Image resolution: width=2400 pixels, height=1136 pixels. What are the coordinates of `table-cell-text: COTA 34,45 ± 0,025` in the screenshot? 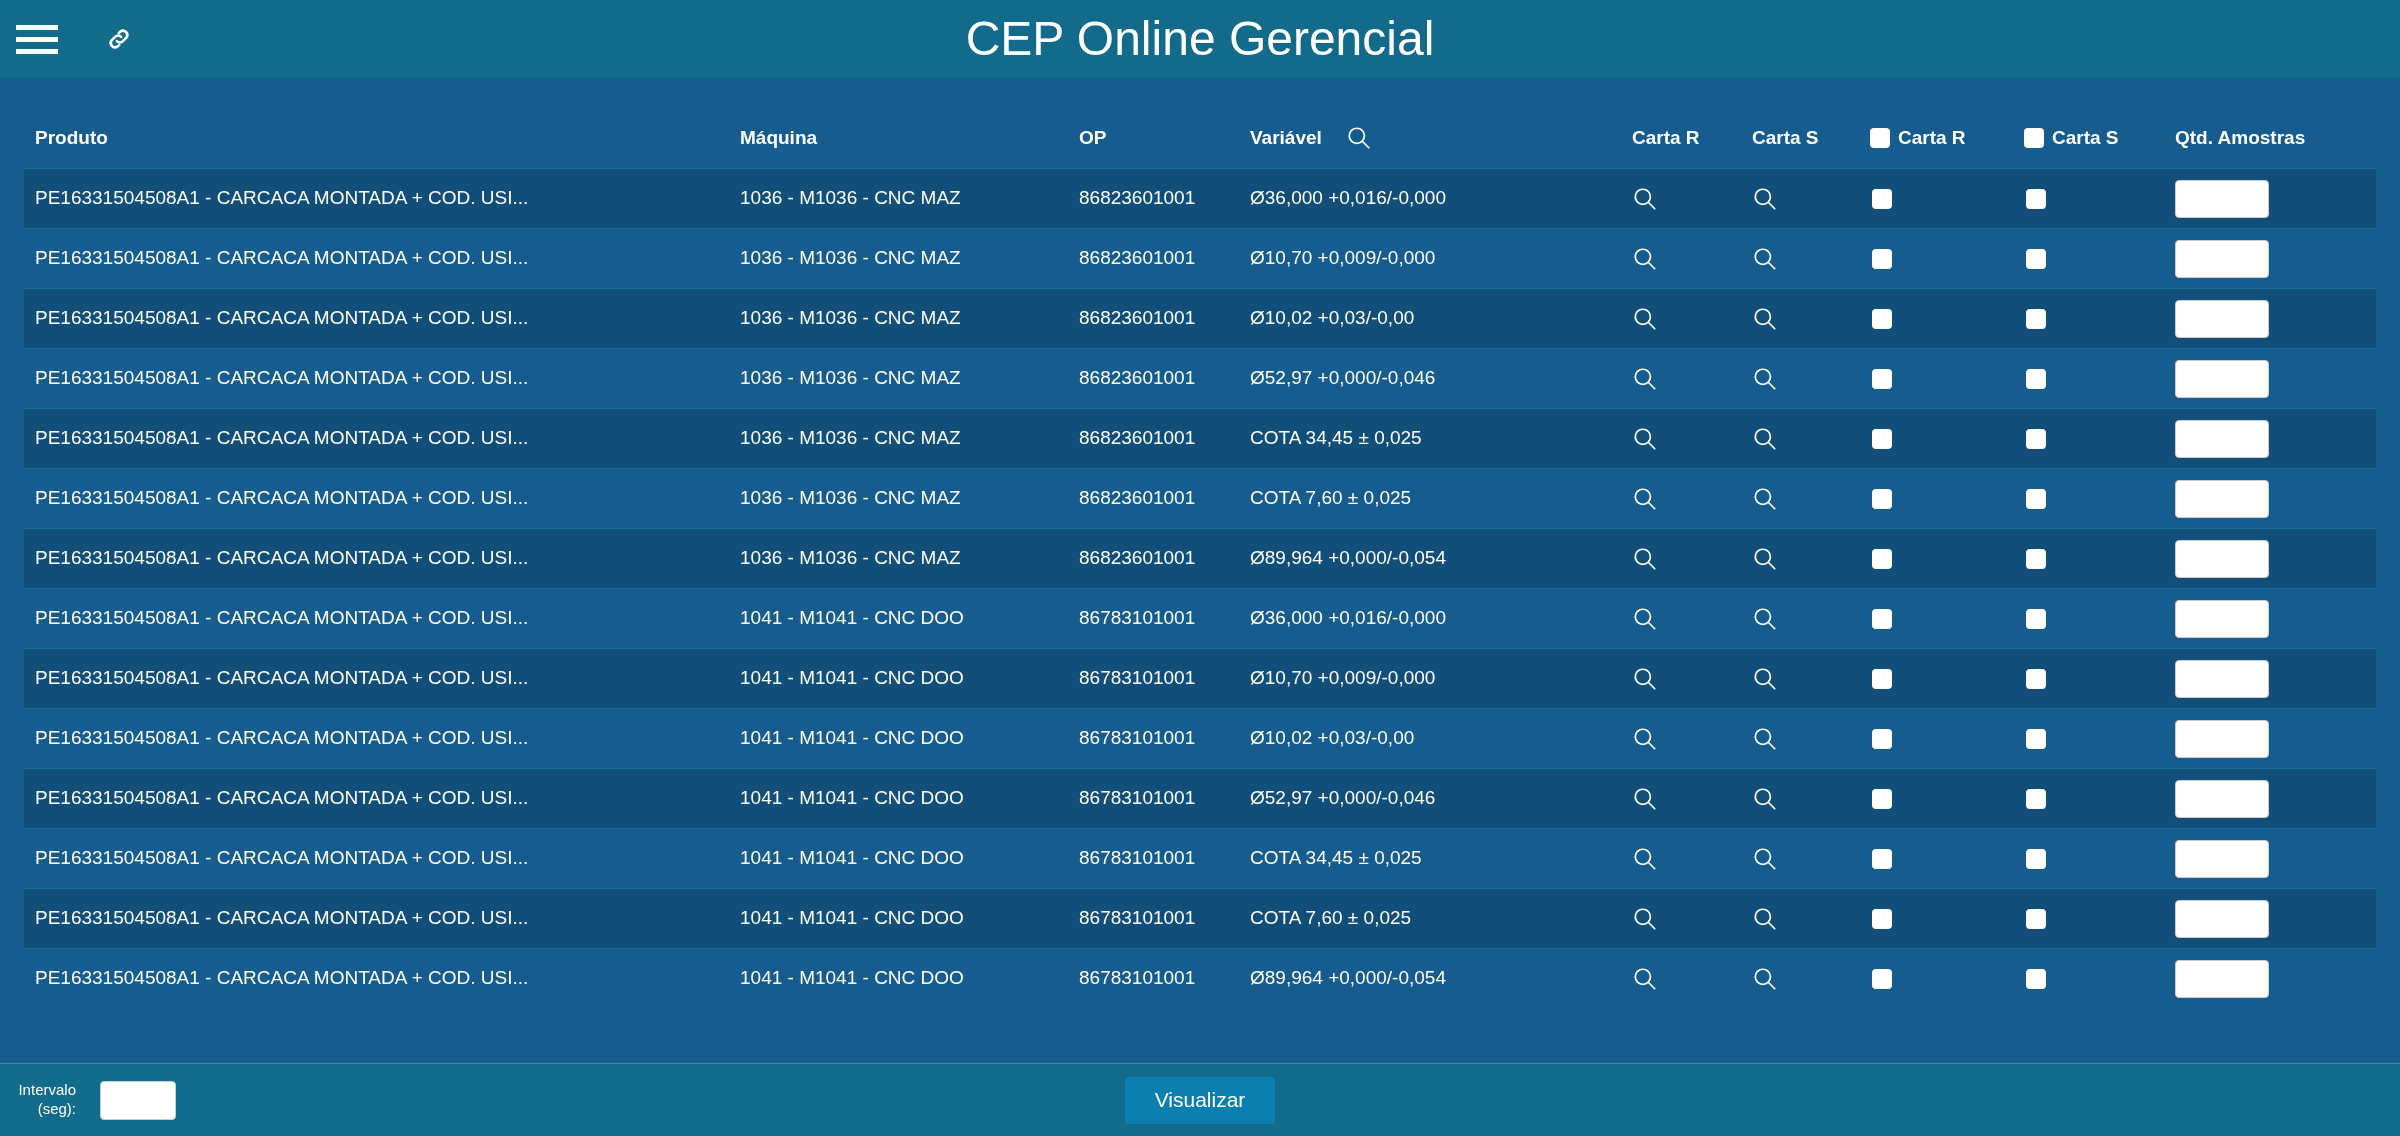 It's located at (1336, 438).